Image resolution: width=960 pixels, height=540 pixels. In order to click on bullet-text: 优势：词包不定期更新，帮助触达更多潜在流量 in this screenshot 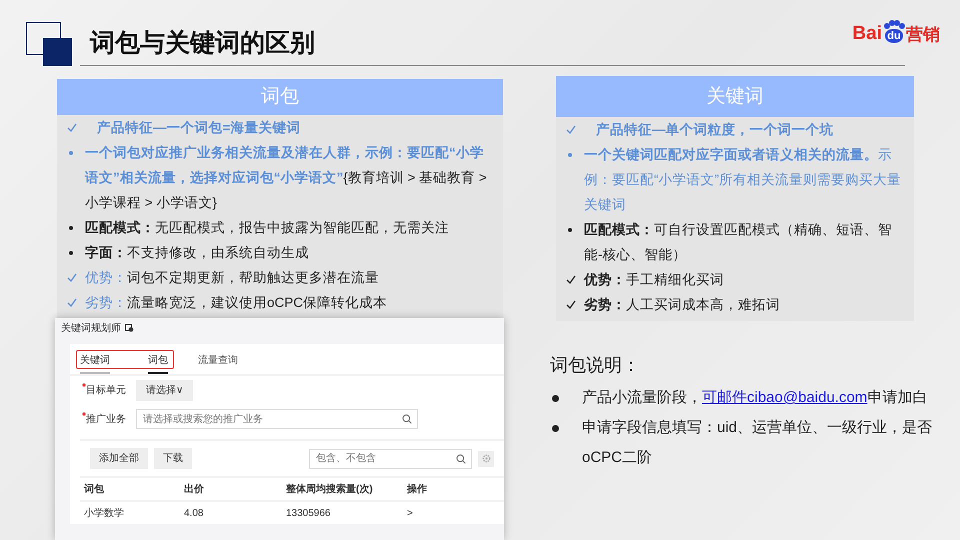, I will do `click(232, 278)`.